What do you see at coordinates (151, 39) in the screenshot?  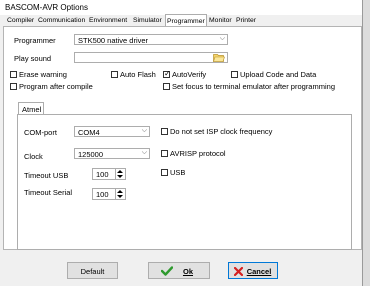 I see `programmer-select: STK500 native driver ⌵` at bounding box center [151, 39].